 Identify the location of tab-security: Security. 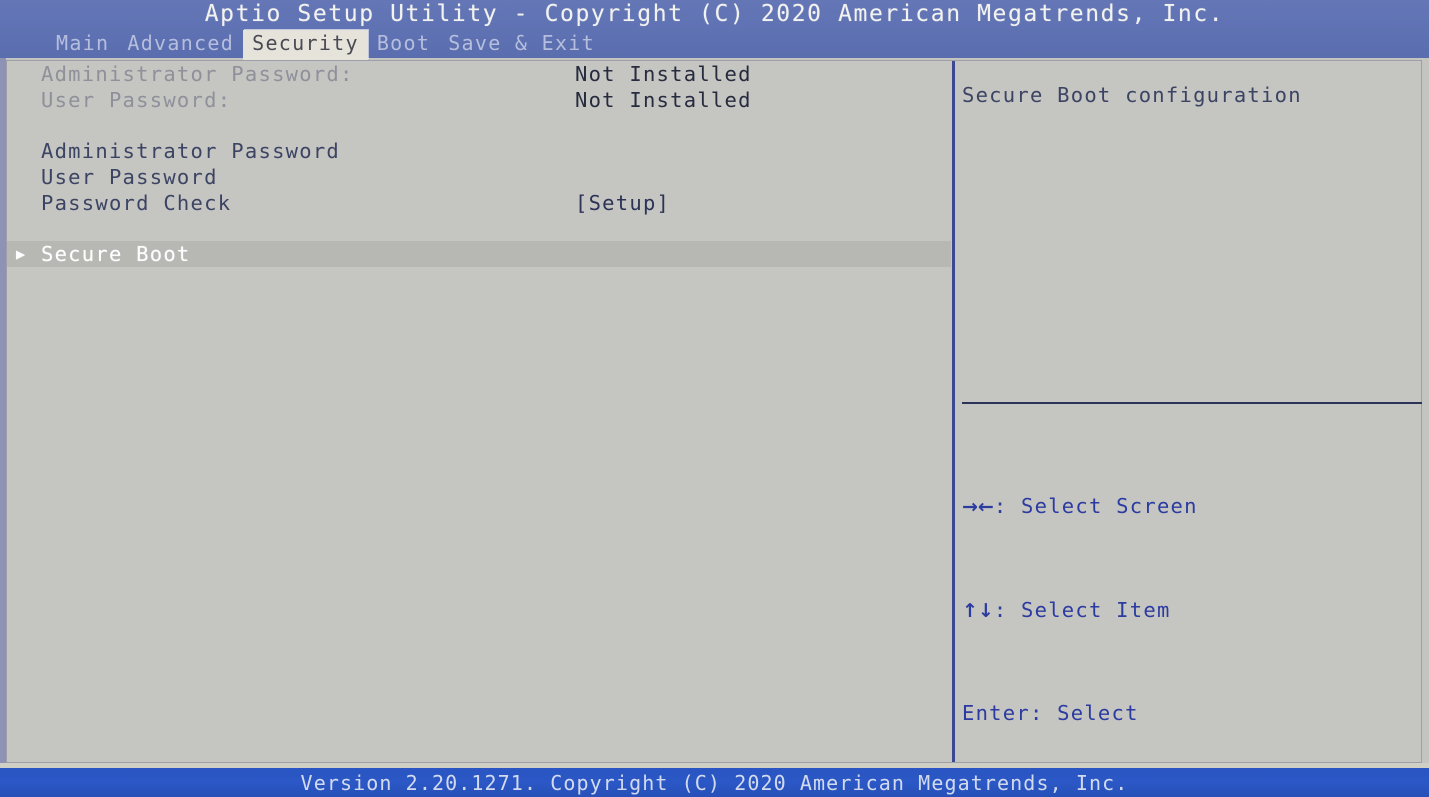
(305, 45).